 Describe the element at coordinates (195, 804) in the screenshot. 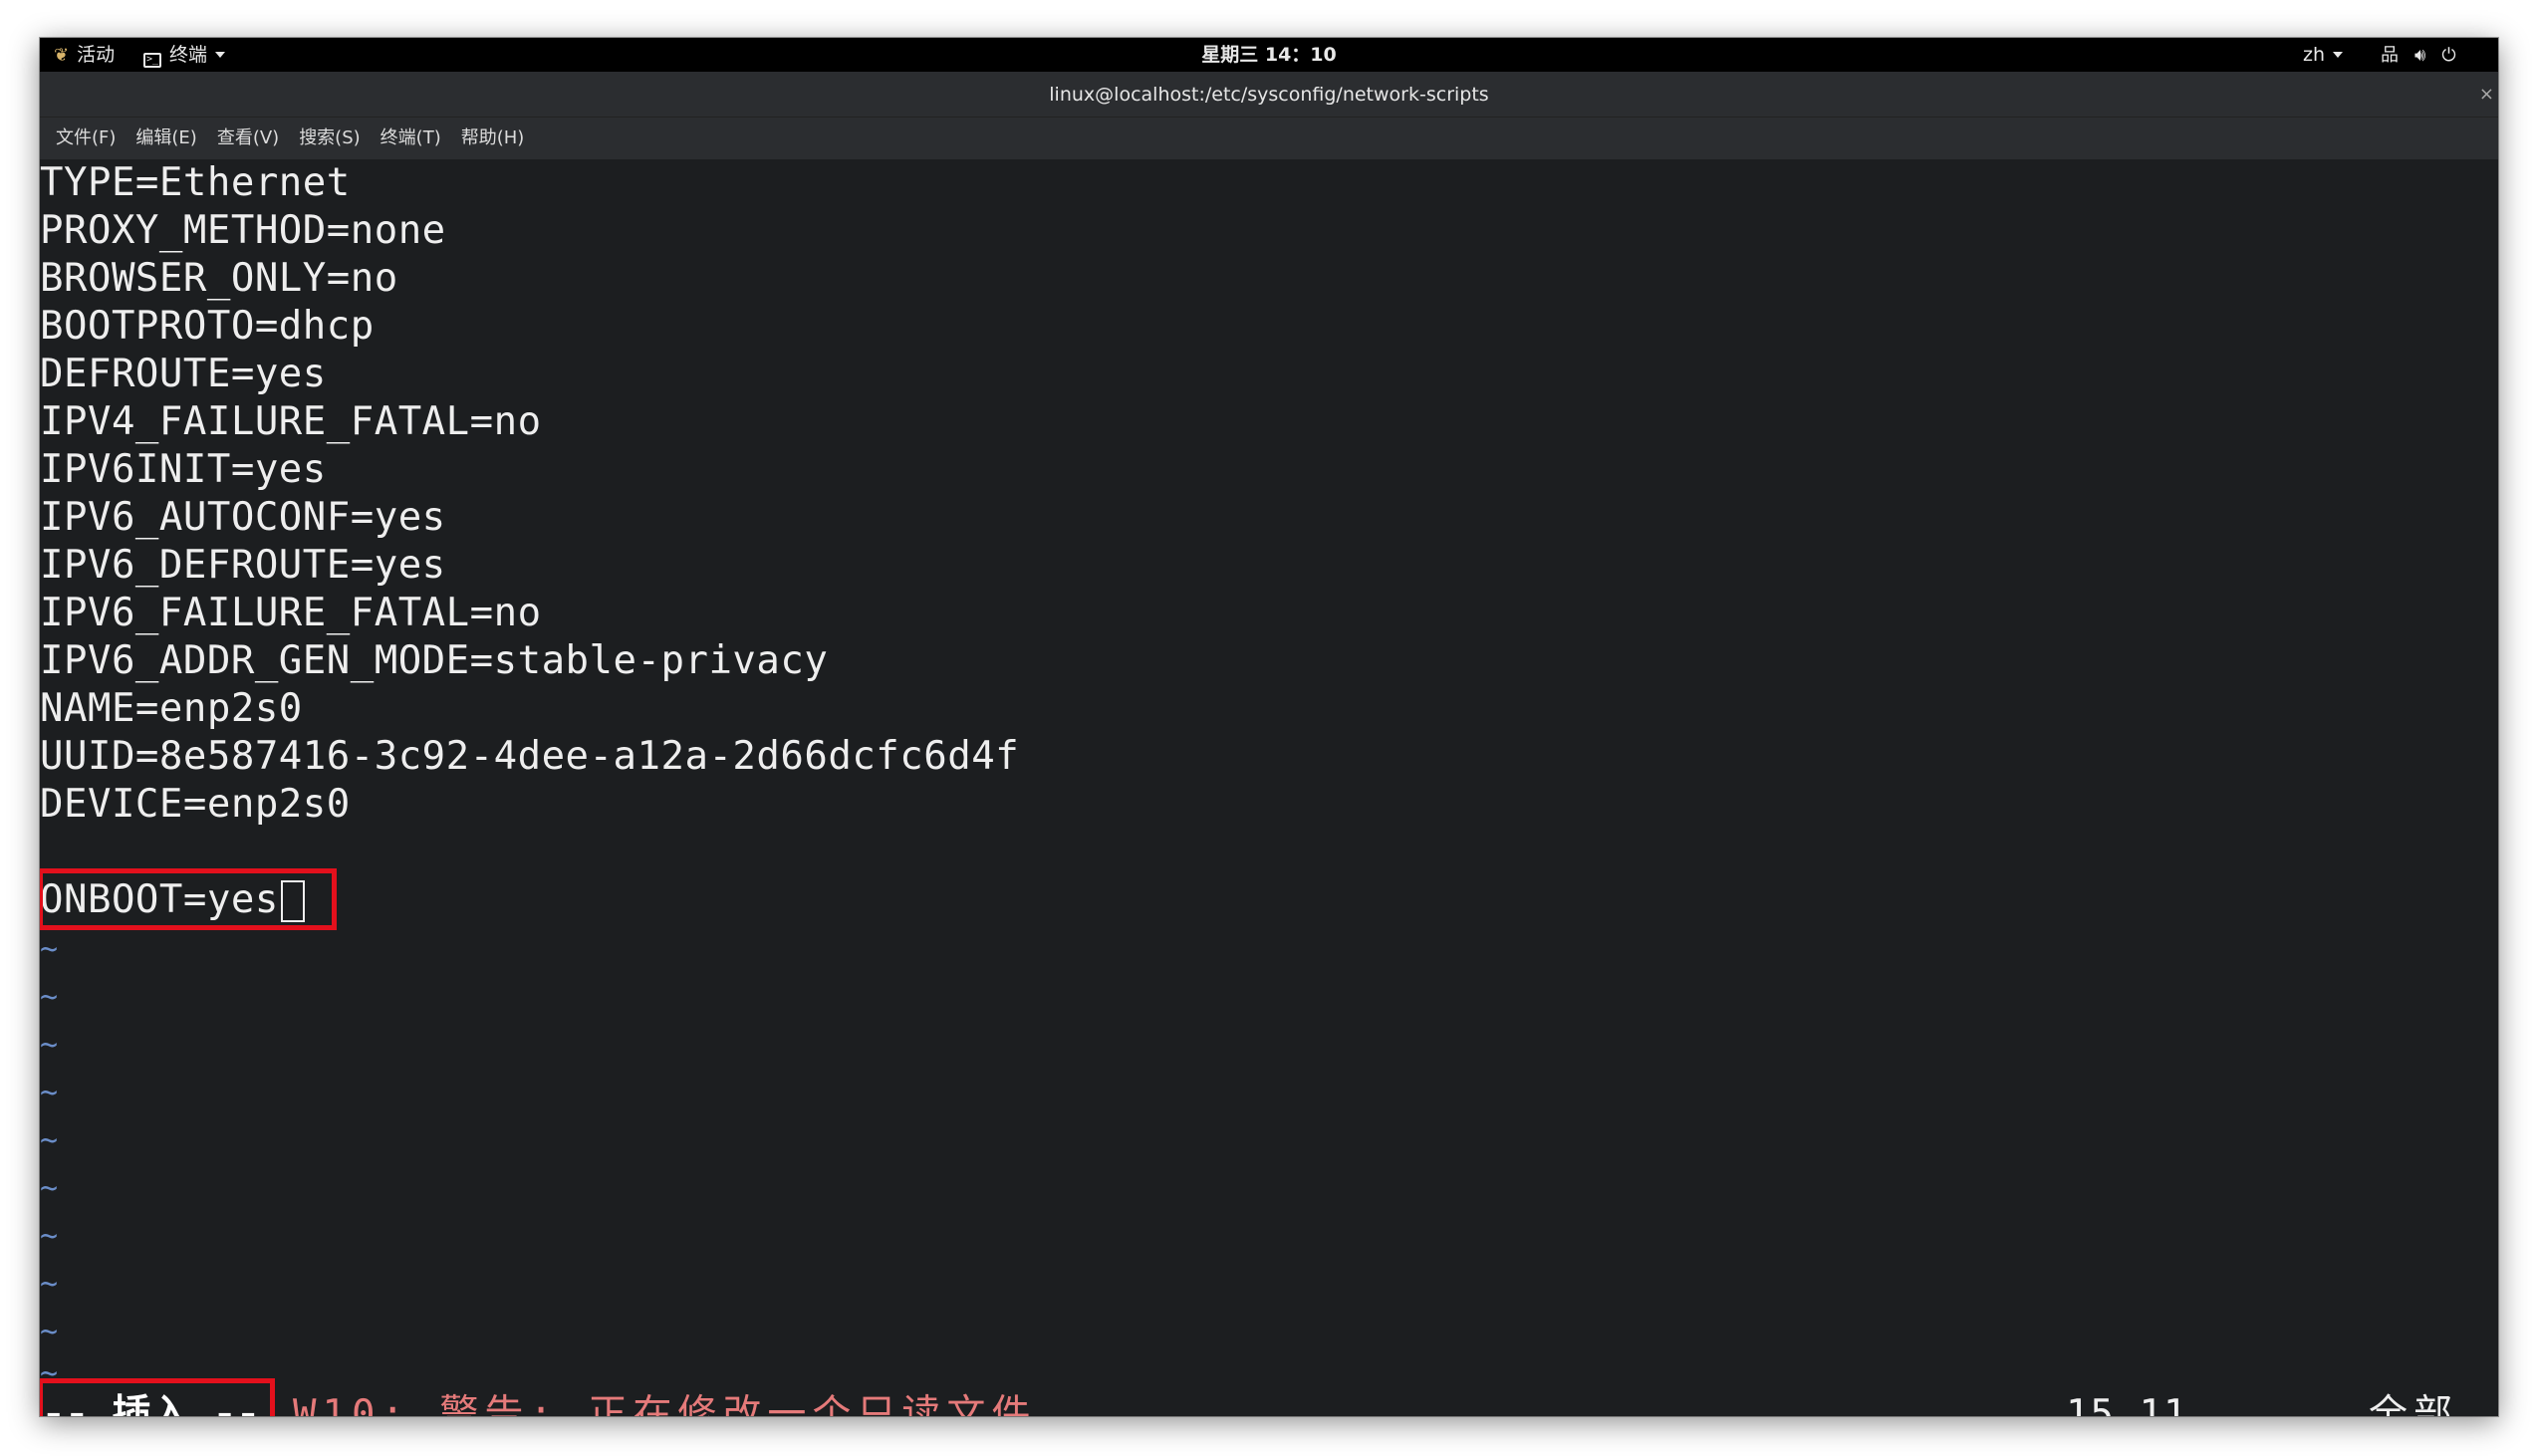

I see `file-line: DEVICE=enp2s0` at that location.